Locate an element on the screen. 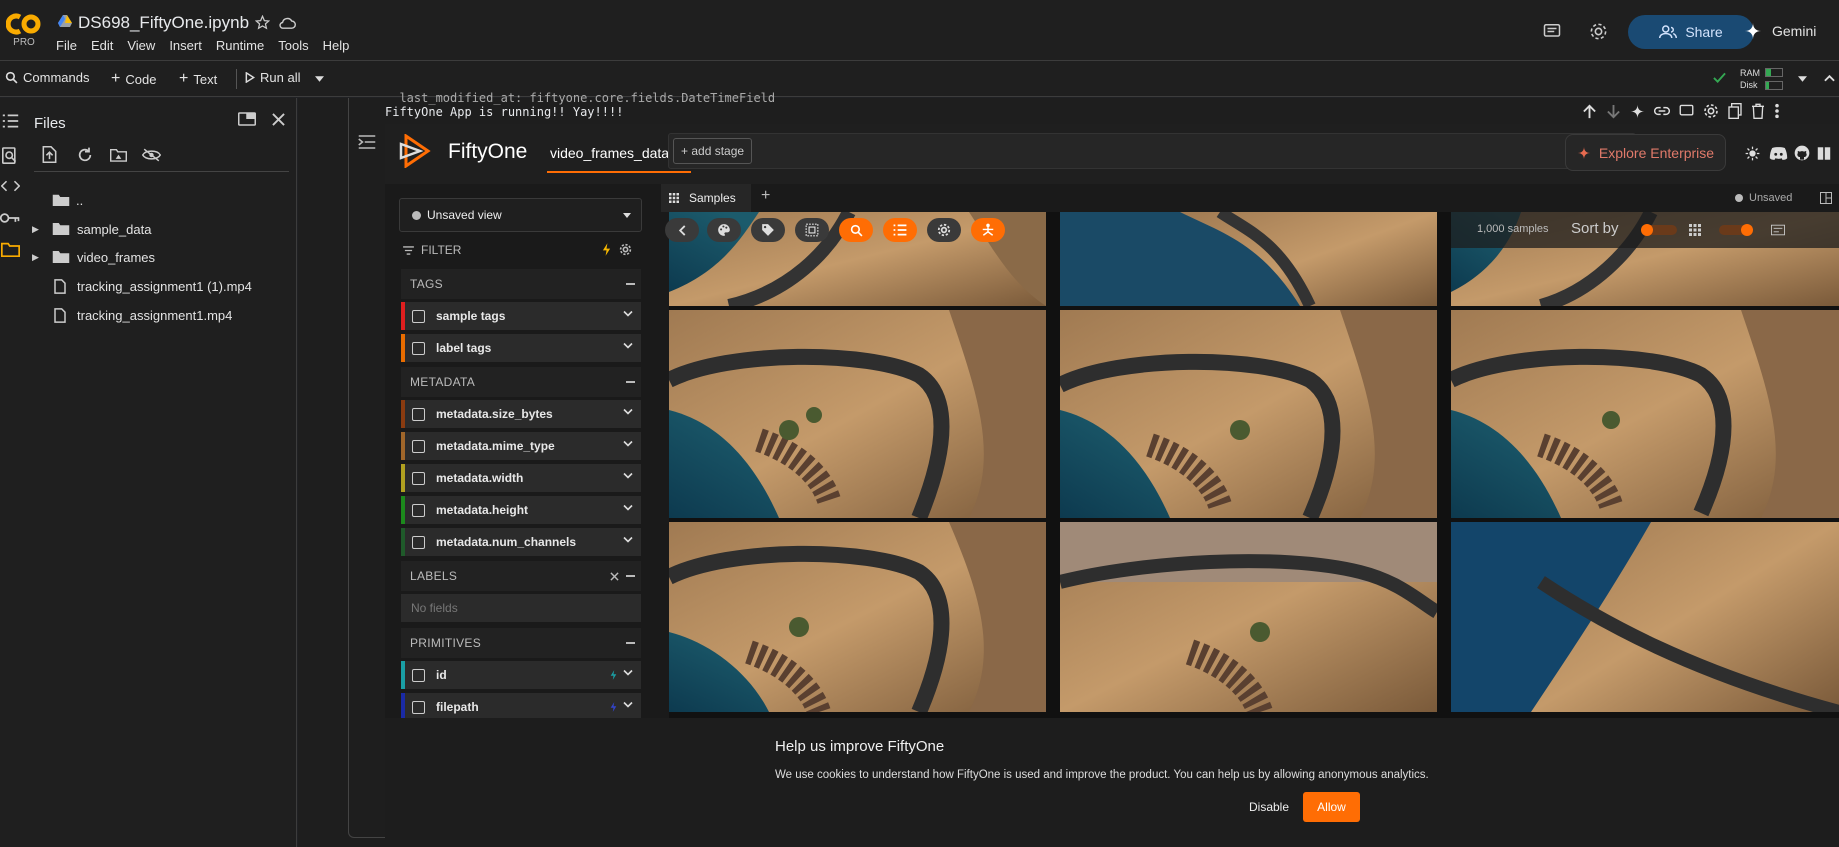 Image resolution: width=1839 pixels, height=847 pixels. menu-help: Help is located at coordinates (336, 45).